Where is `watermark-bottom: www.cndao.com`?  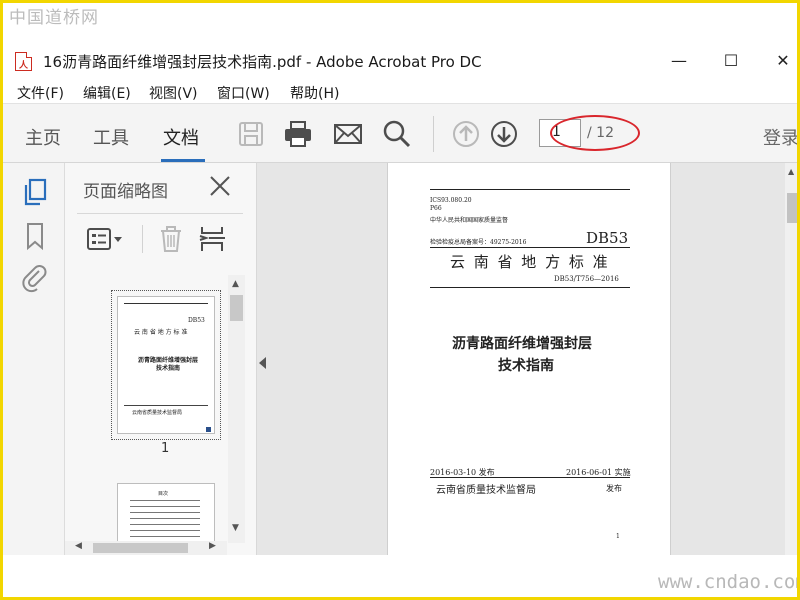
watermark-bottom: www.cndao.com is located at coordinates (729, 582).